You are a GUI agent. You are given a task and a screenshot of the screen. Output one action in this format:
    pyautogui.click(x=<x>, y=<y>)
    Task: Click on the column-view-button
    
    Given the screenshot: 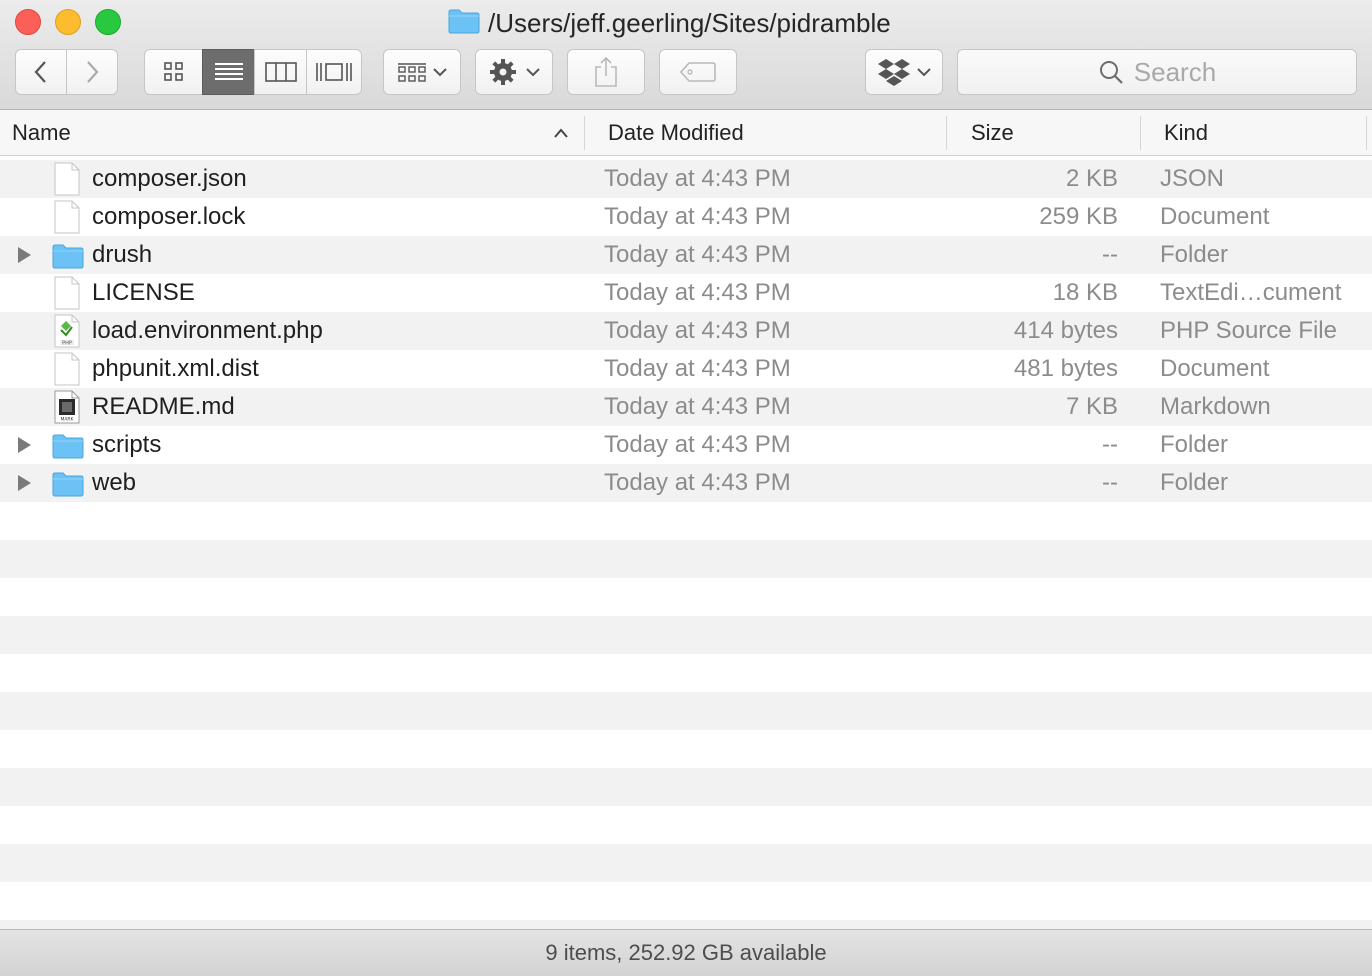 What is the action you would take?
    pyautogui.click(x=280, y=72)
    